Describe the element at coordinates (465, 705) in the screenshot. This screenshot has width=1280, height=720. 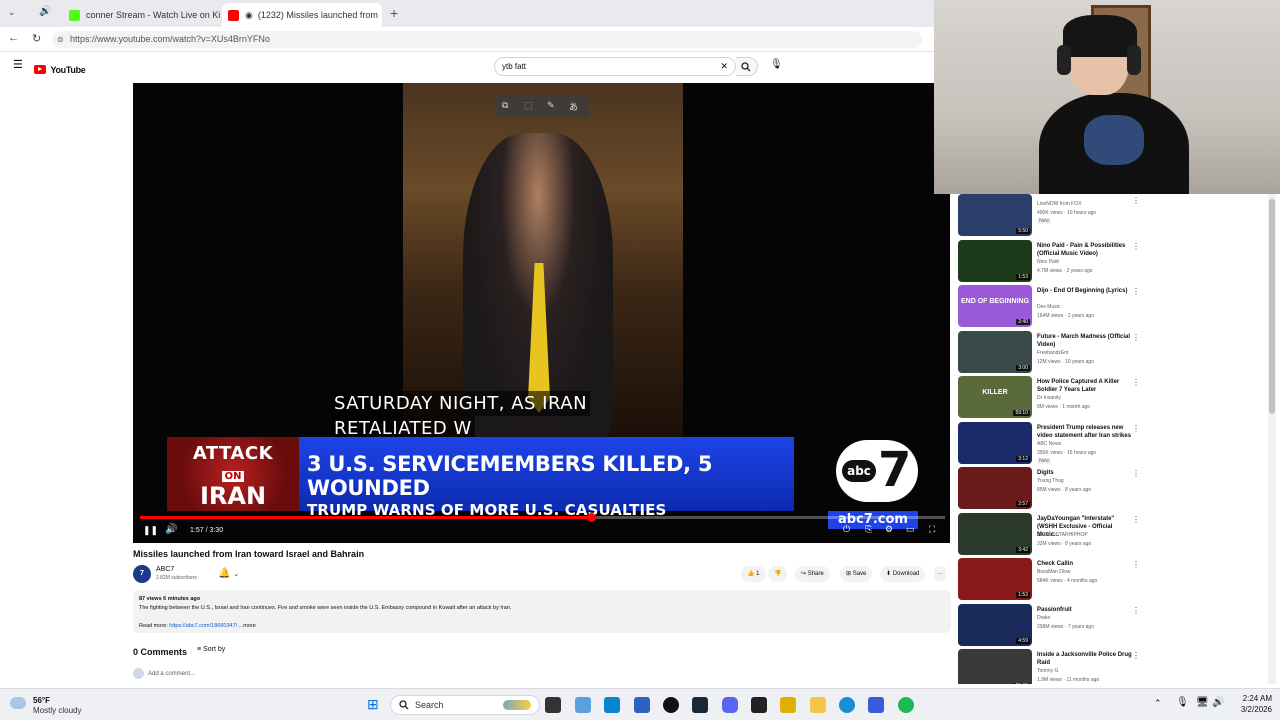
I see `taskbar-search: Search` at that location.